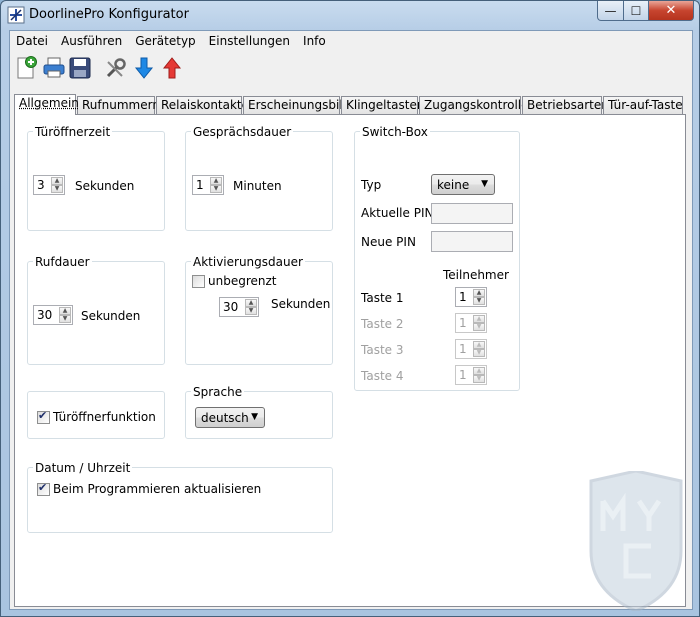 The height and width of the screenshot is (617, 700). I want to click on upload-arrow-icon, so click(172, 68).